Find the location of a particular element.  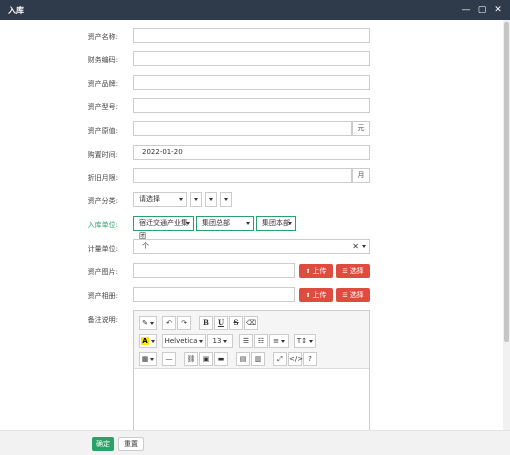

finance-code-label: 财务编码: is located at coordinates (102, 60).